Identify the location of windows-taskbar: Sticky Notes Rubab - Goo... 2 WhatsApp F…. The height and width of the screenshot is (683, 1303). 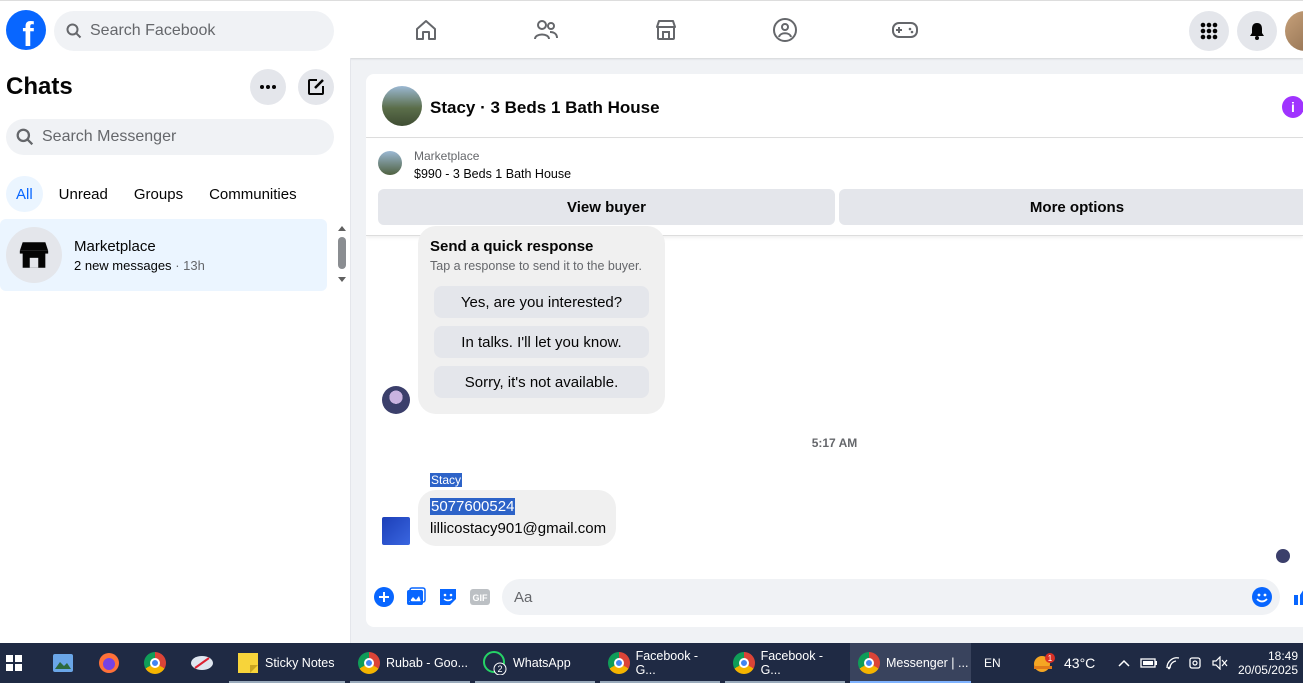
(651, 663).